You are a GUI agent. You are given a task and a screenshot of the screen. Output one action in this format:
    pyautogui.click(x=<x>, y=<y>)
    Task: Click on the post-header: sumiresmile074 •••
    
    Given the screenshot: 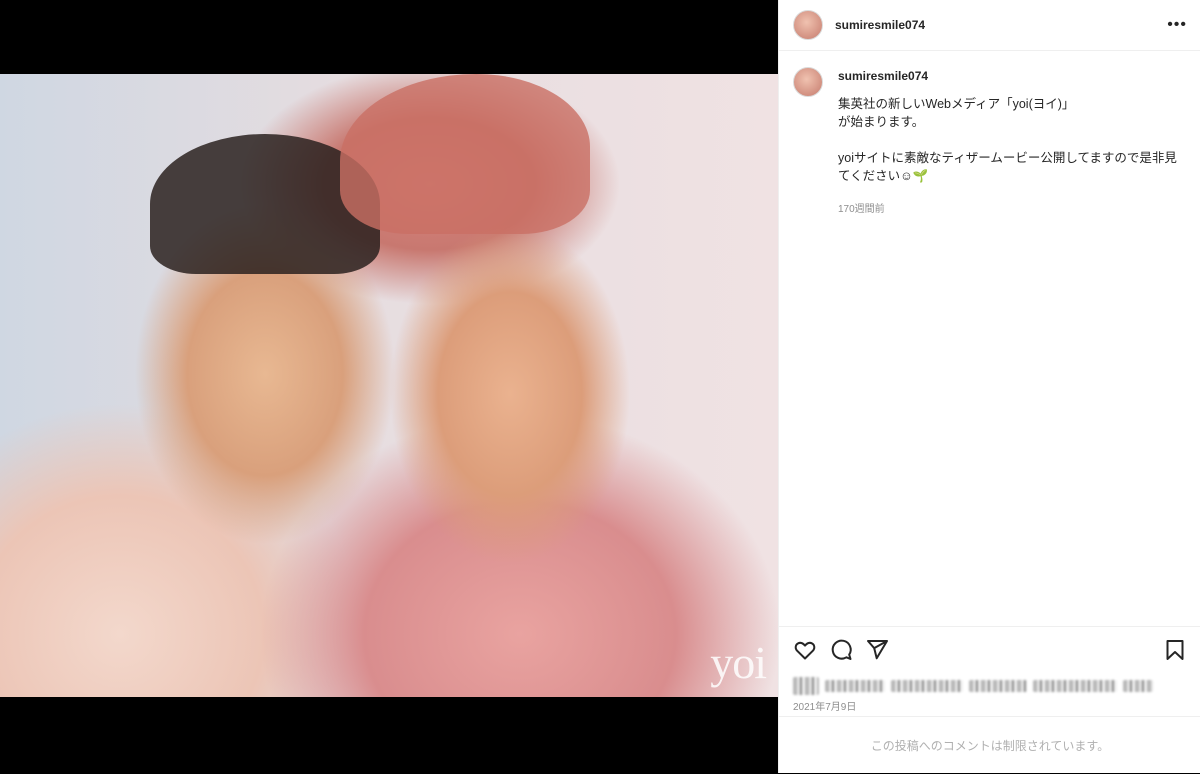 What is the action you would take?
    pyautogui.click(x=989, y=25)
    